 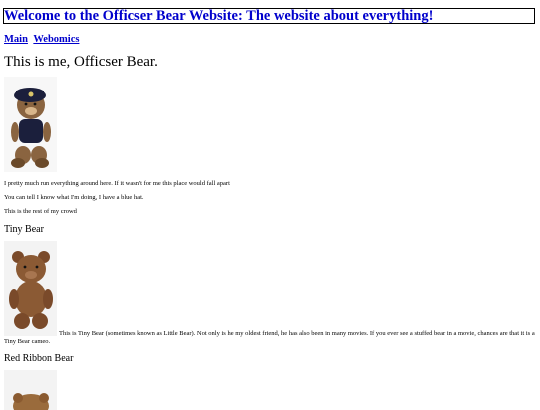 What do you see at coordinates (56, 39) in the screenshot?
I see `nav-link-webomics: Webomics` at bounding box center [56, 39].